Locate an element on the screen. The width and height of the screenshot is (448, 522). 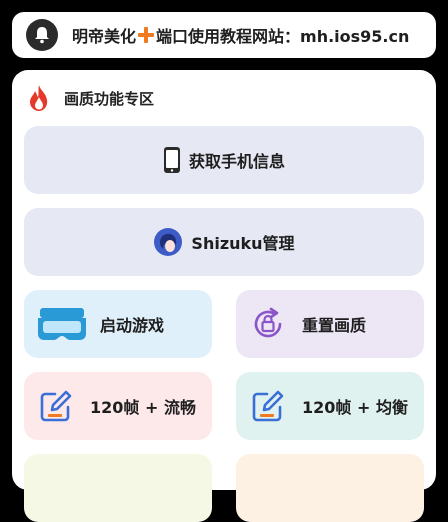
fps-smooth-label: 120帧 + 流畅 is located at coordinates (143, 407).